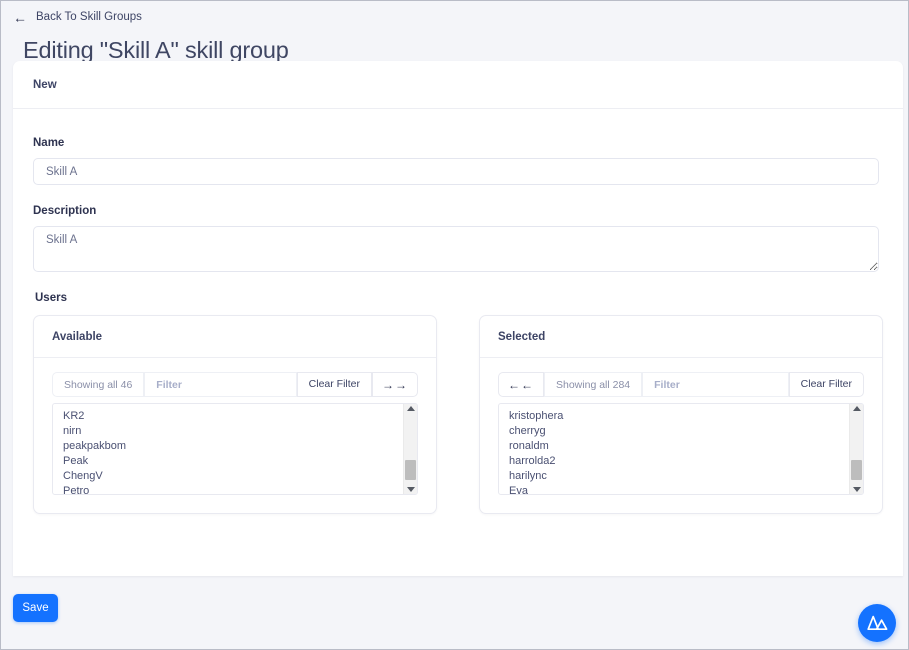 The image size is (909, 650). What do you see at coordinates (686, 476) in the screenshot?
I see `list-item: harilync` at bounding box center [686, 476].